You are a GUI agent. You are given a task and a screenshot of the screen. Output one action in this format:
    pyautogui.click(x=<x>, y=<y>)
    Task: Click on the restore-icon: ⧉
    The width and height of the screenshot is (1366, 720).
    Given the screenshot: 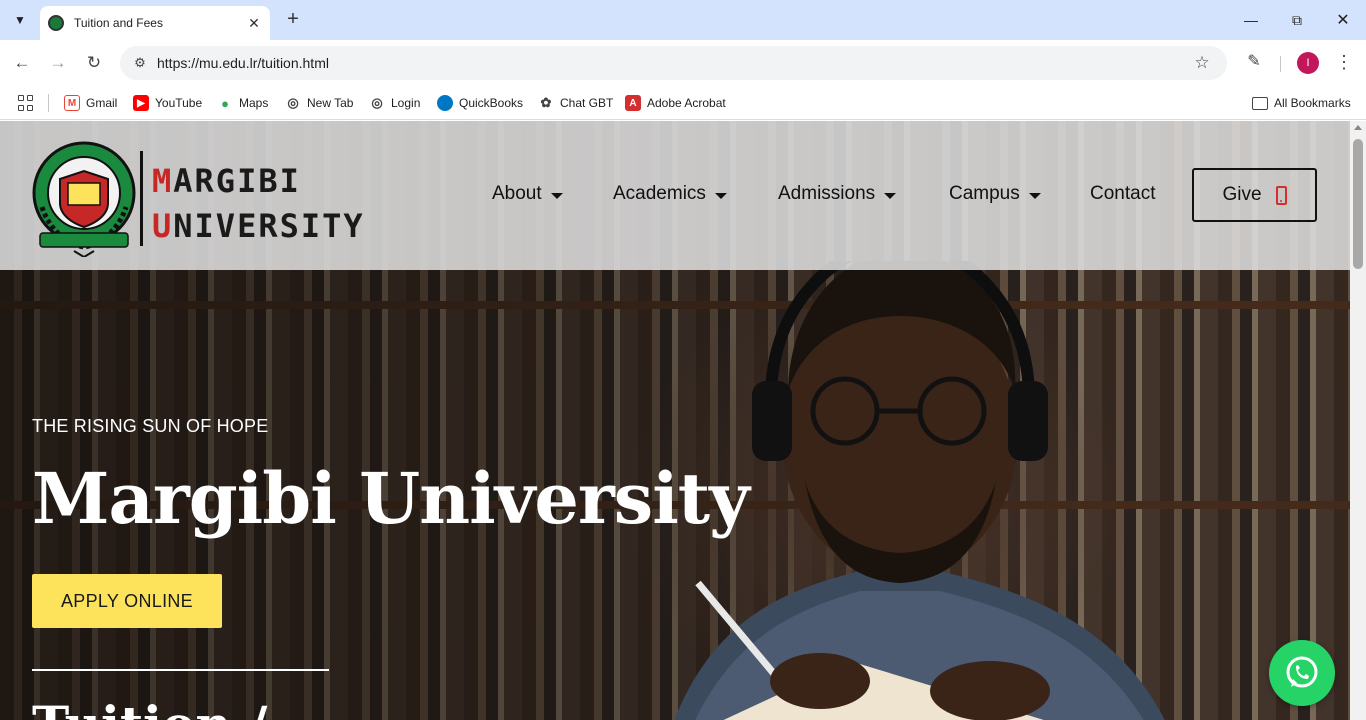 What is the action you would take?
    pyautogui.click(x=1297, y=20)
    